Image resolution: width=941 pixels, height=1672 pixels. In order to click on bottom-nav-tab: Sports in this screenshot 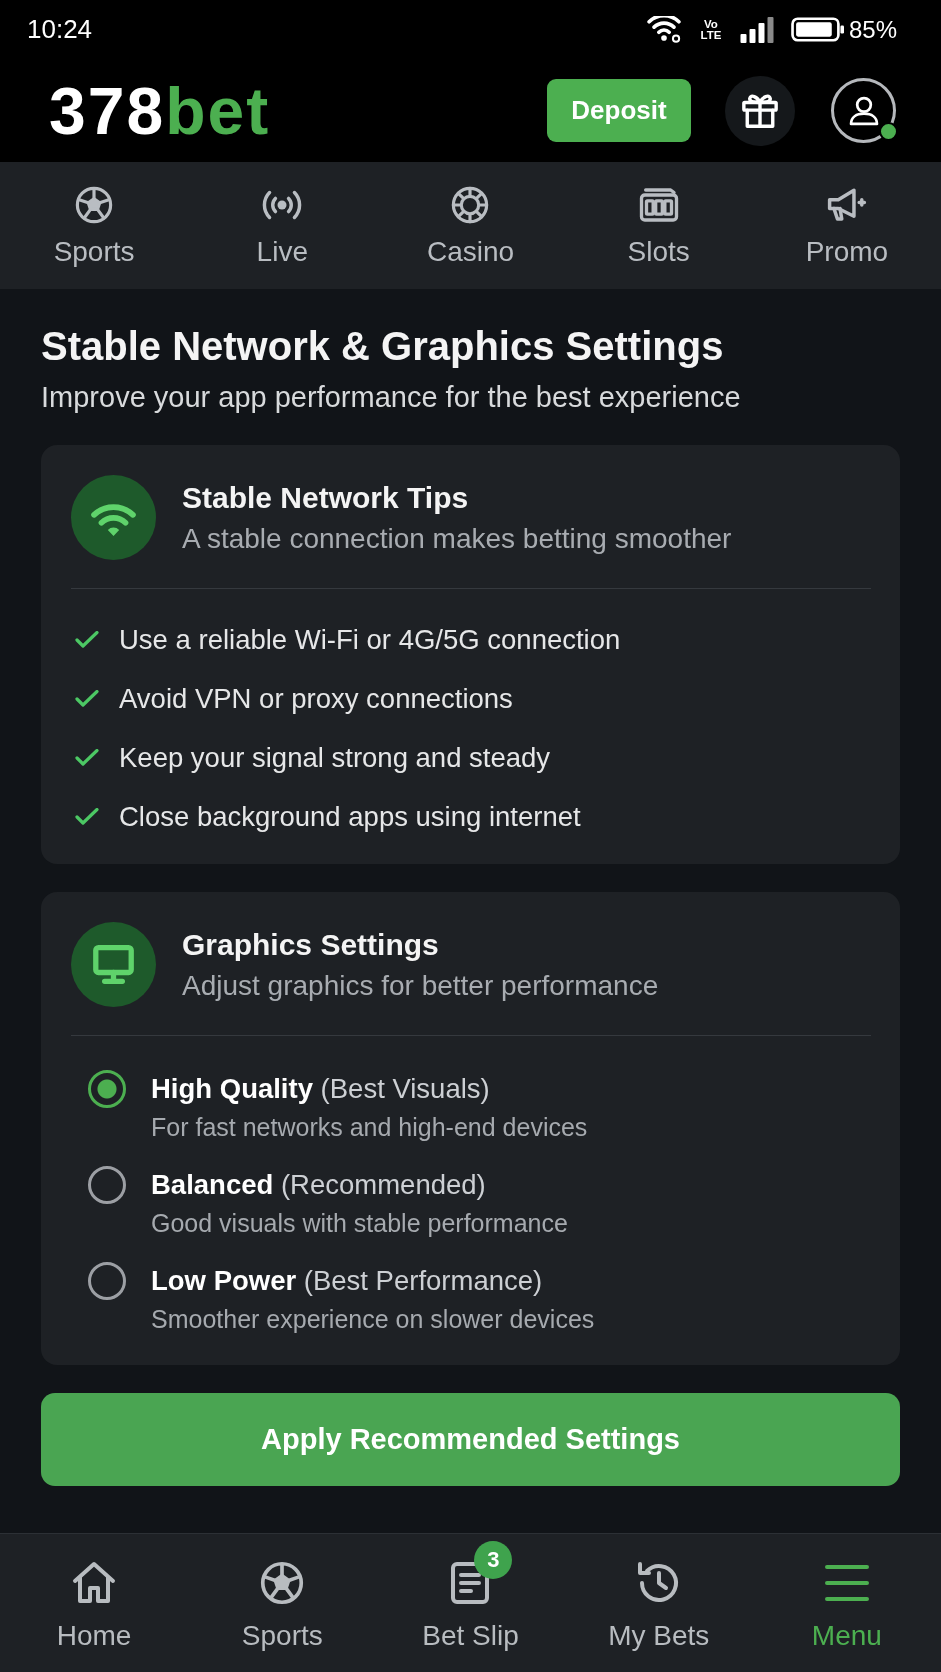, I will do `click(282, 1603)`.